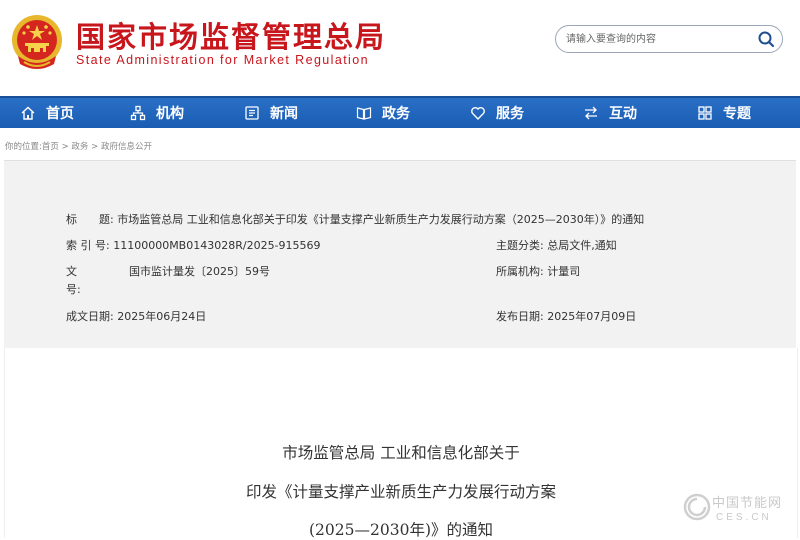 This screenshot has height=540, width=800. Describe the element at coordinates (744, 517) in the screenshot. I see `watermark-text-en: CES.CN` at that location.